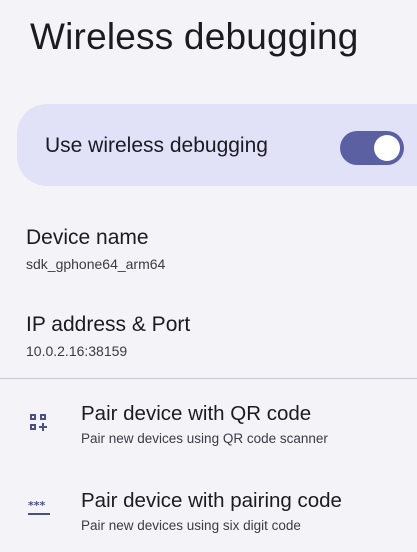  I want to click on pair-code-summary: Pair new devices using six digit code, so click(191, 525).